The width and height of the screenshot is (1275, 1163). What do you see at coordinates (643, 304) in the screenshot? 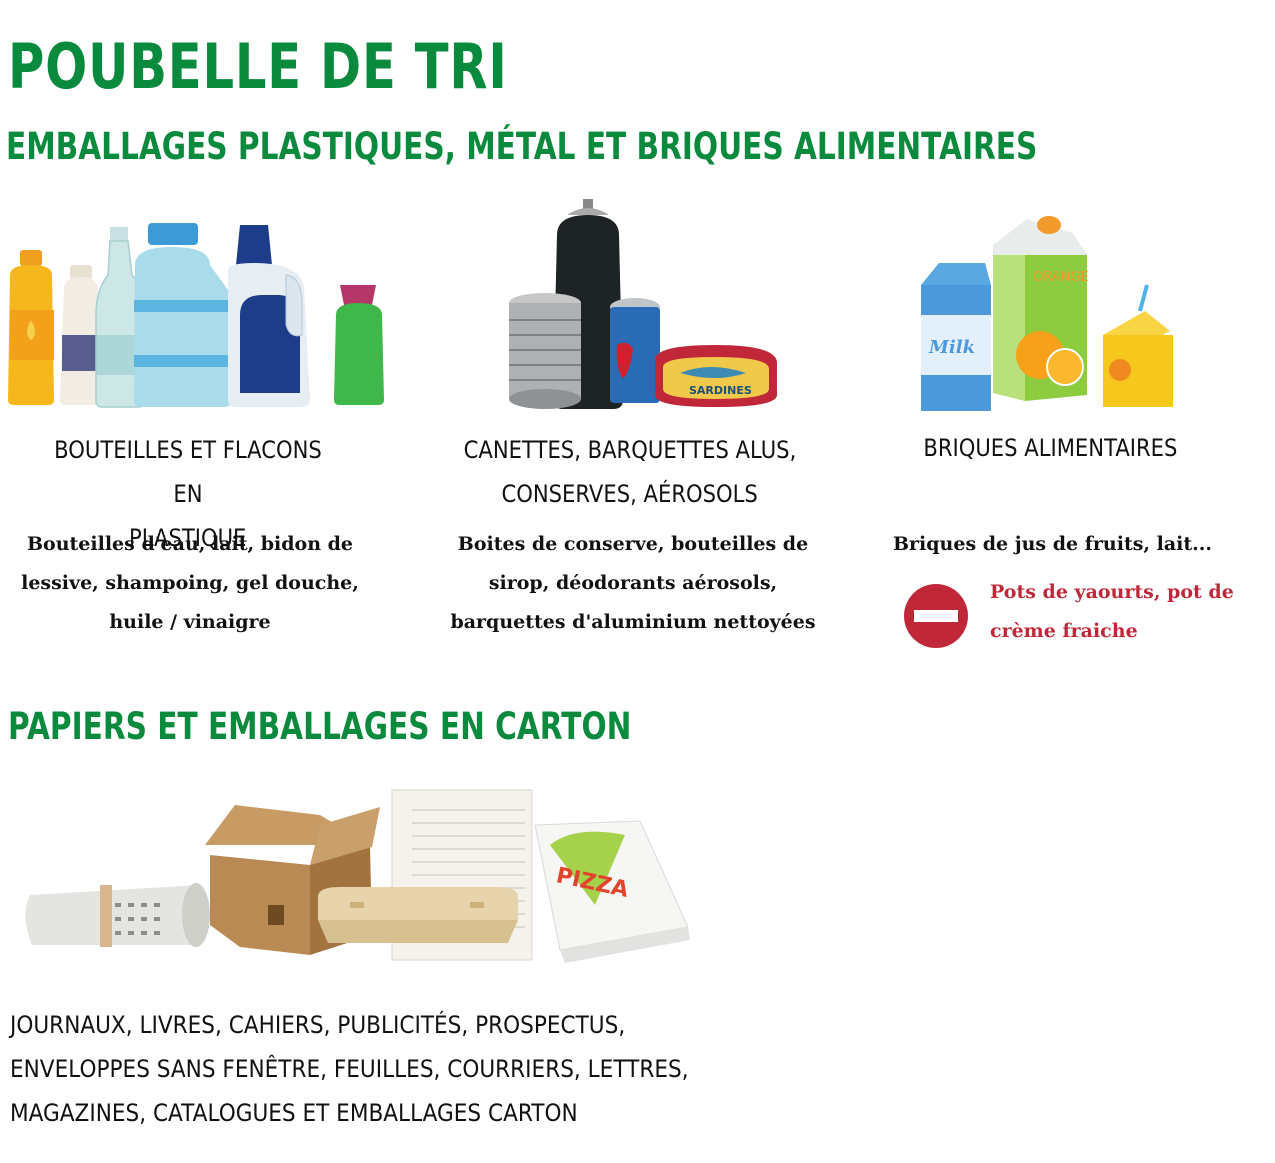
I see `metal-cans-illustration: SARDINES` at bounding box center [643, 304].